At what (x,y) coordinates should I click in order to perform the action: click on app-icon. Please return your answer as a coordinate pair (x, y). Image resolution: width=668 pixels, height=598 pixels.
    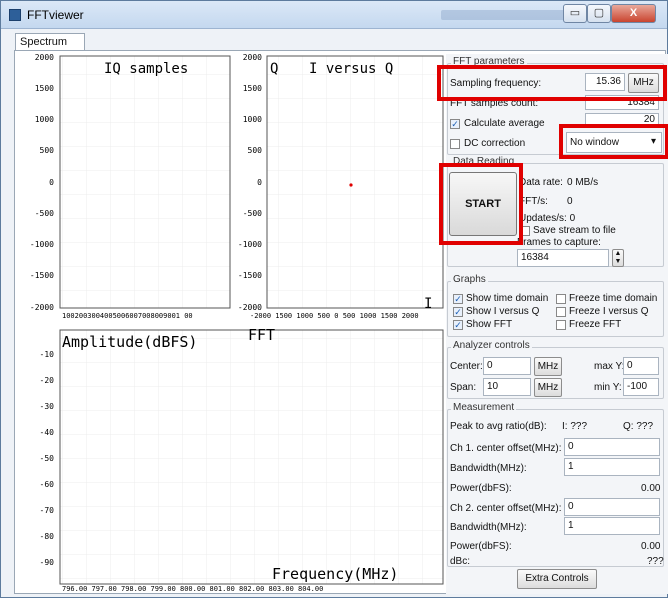
    Looking at the image, I should click on (15, 15).